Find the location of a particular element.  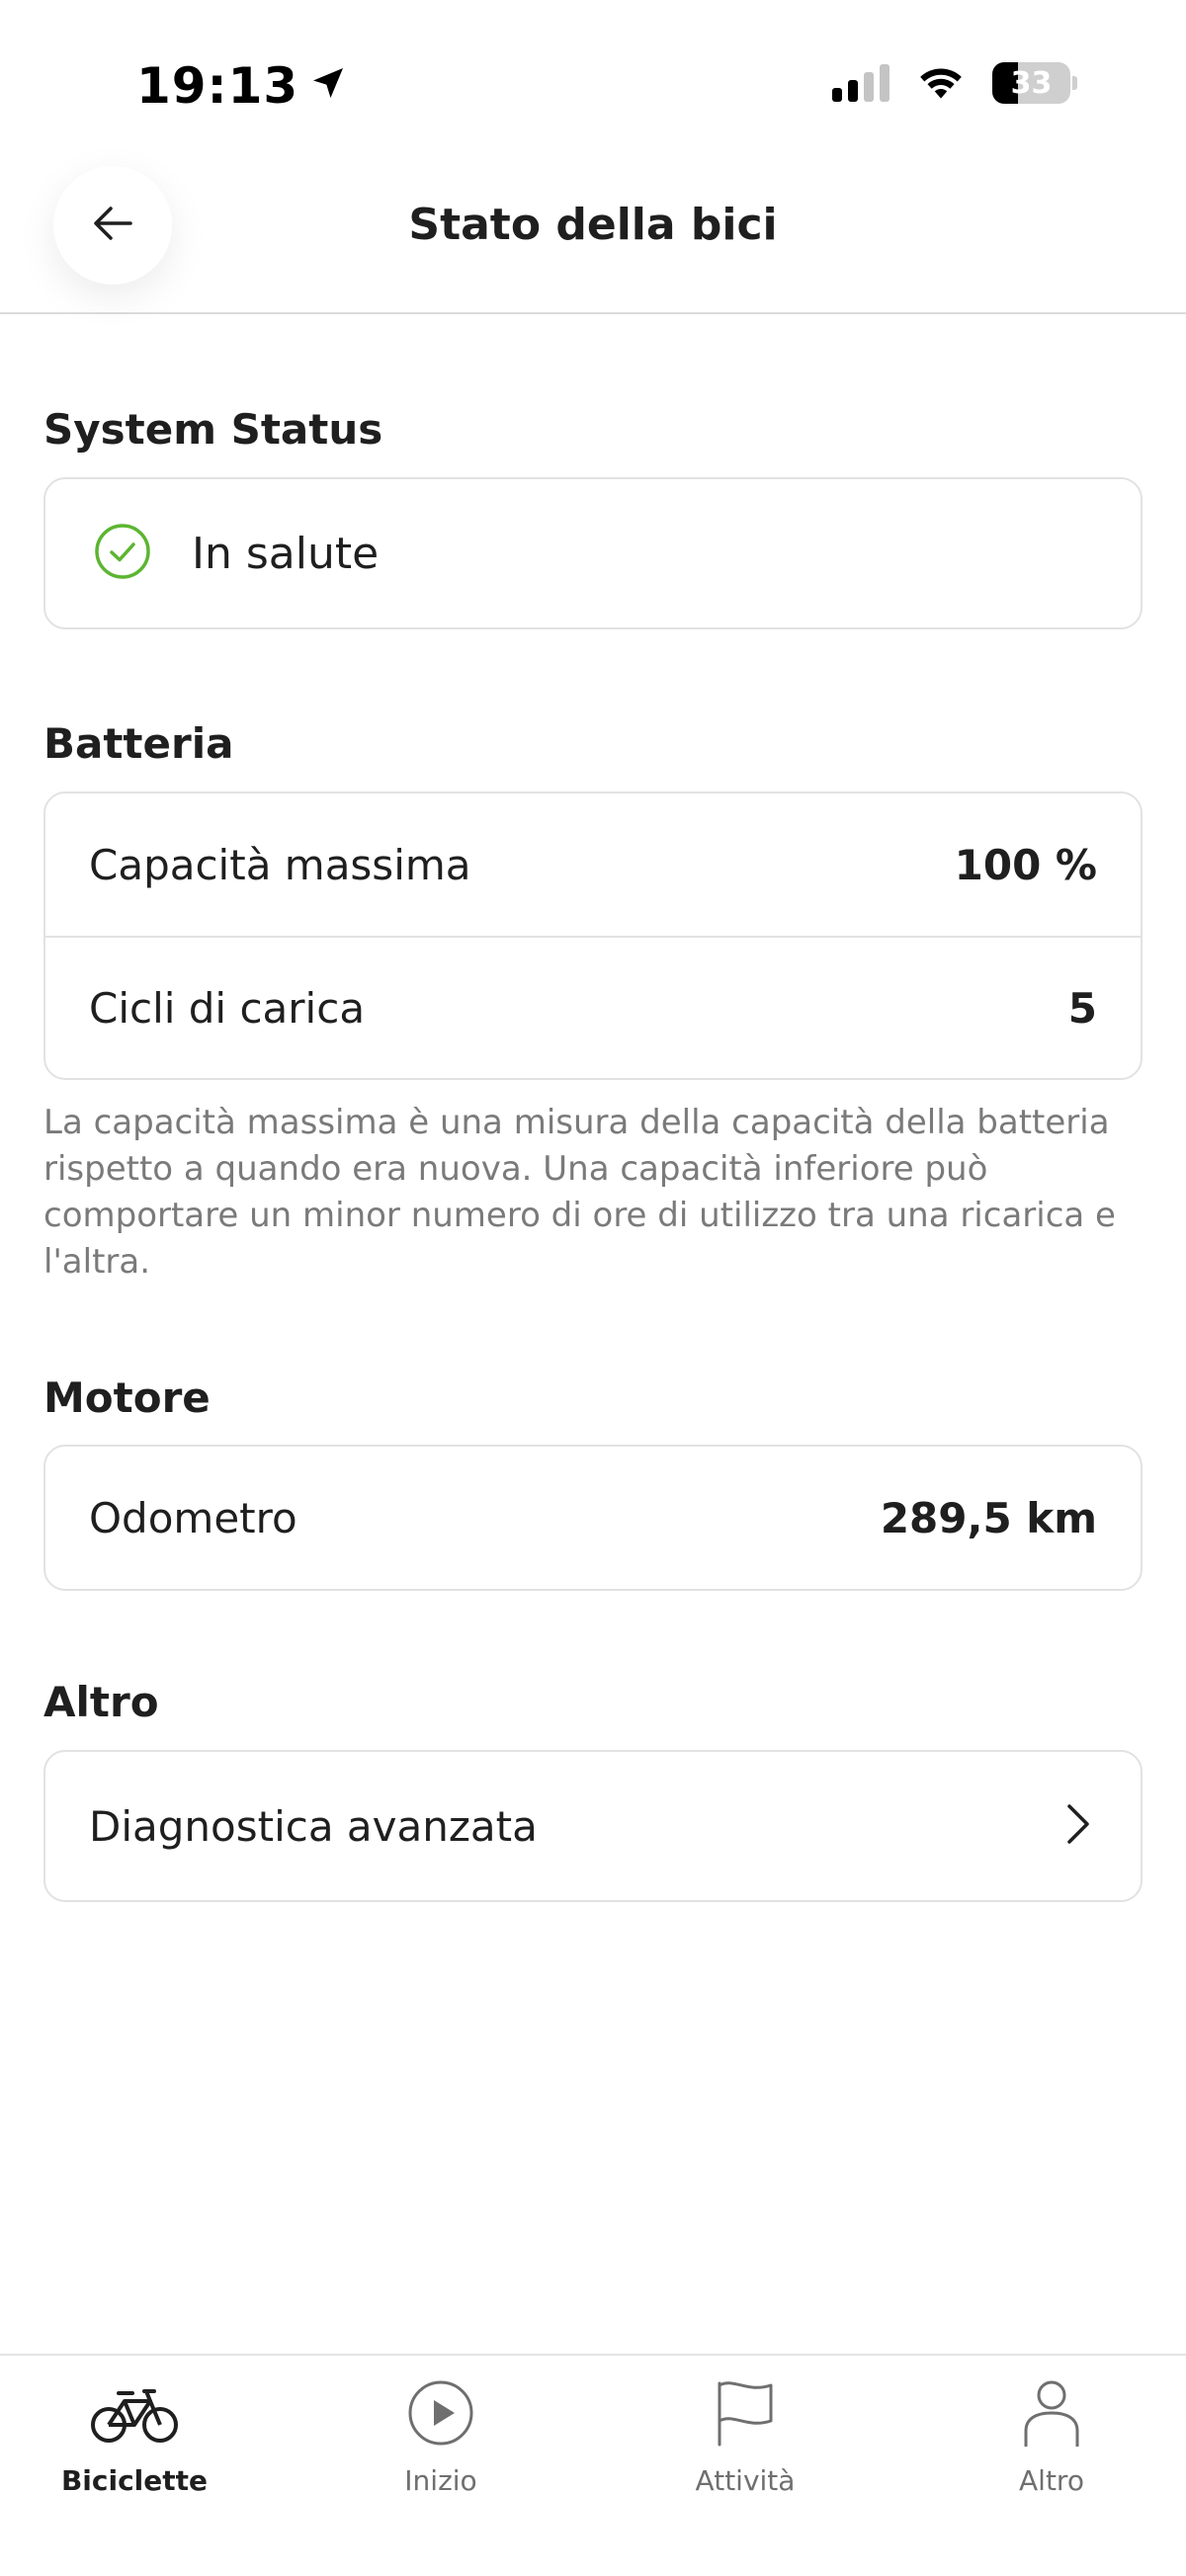

system-status-card: In salute is located at coordinates (593, 553).